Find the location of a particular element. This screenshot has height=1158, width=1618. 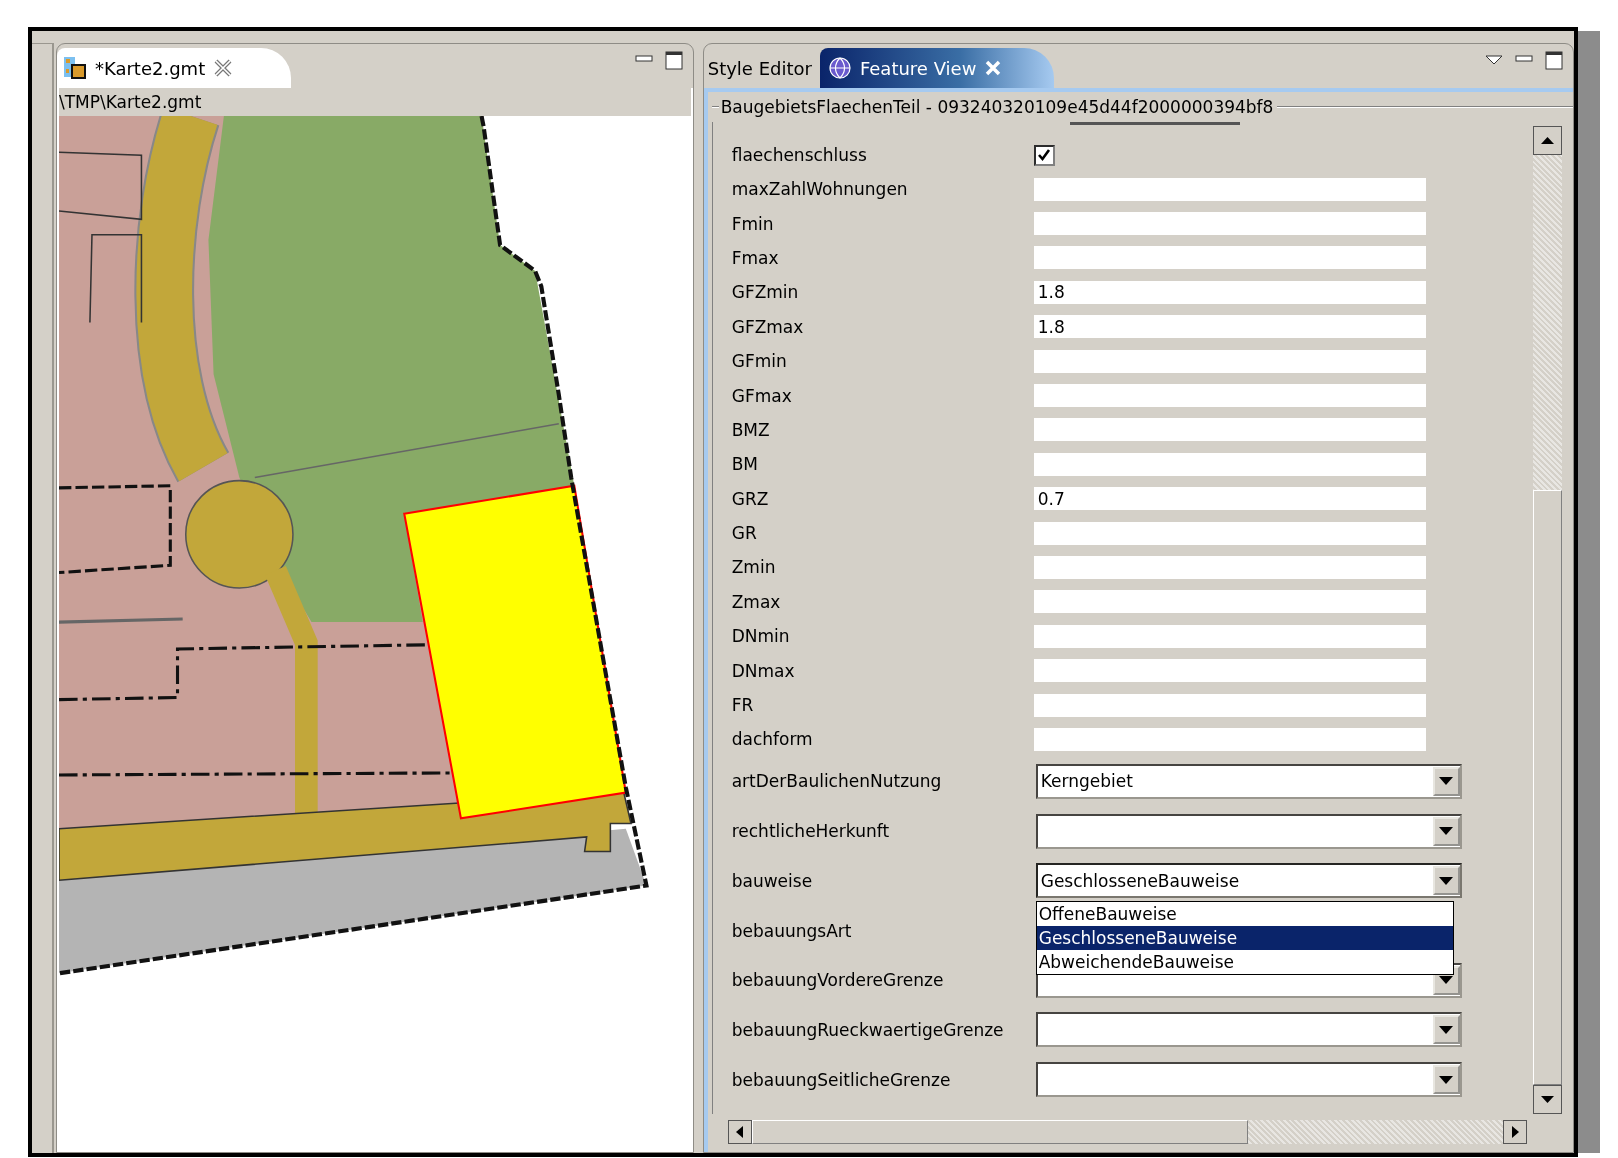

field-label: bebauungsArt is located at coordinates (792, 930).